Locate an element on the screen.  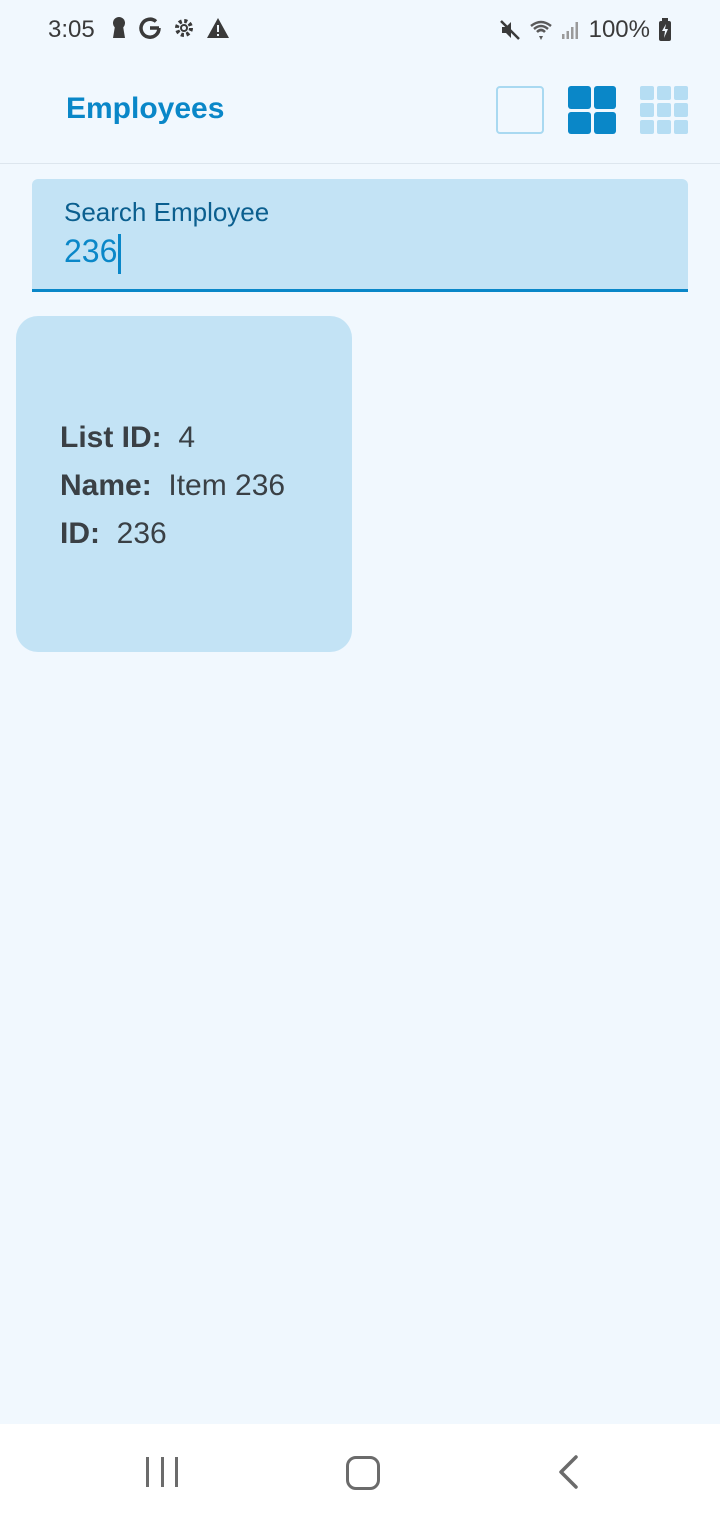
keyhole-icon is located at coordinates (119, 27).